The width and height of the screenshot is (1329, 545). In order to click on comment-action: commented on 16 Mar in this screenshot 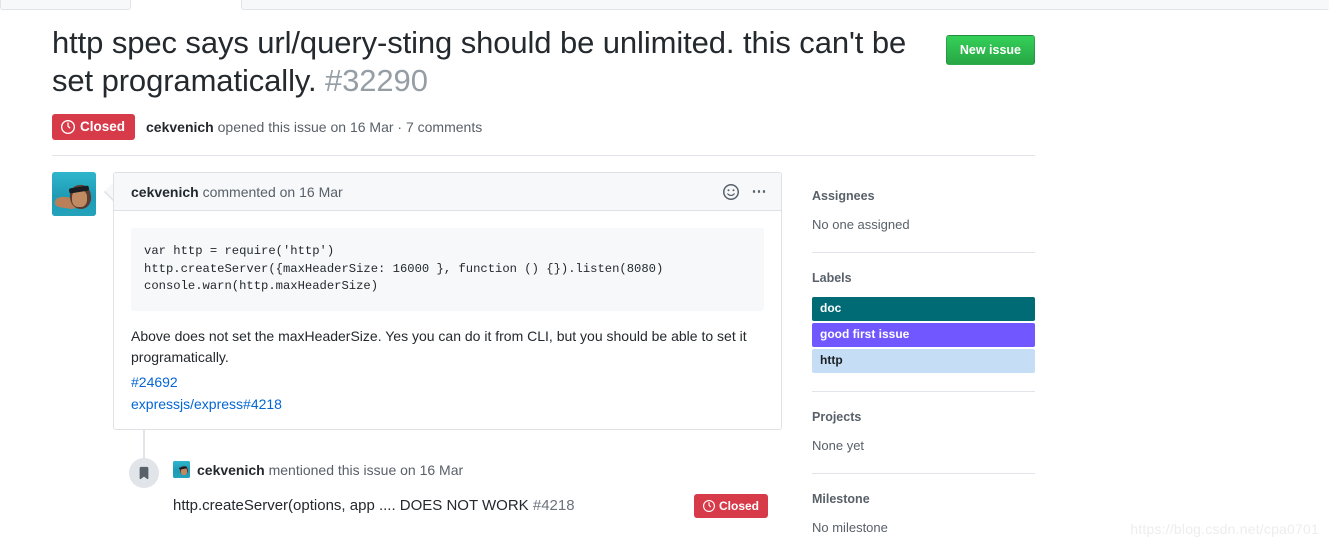, I will do `click(270, 191)`.